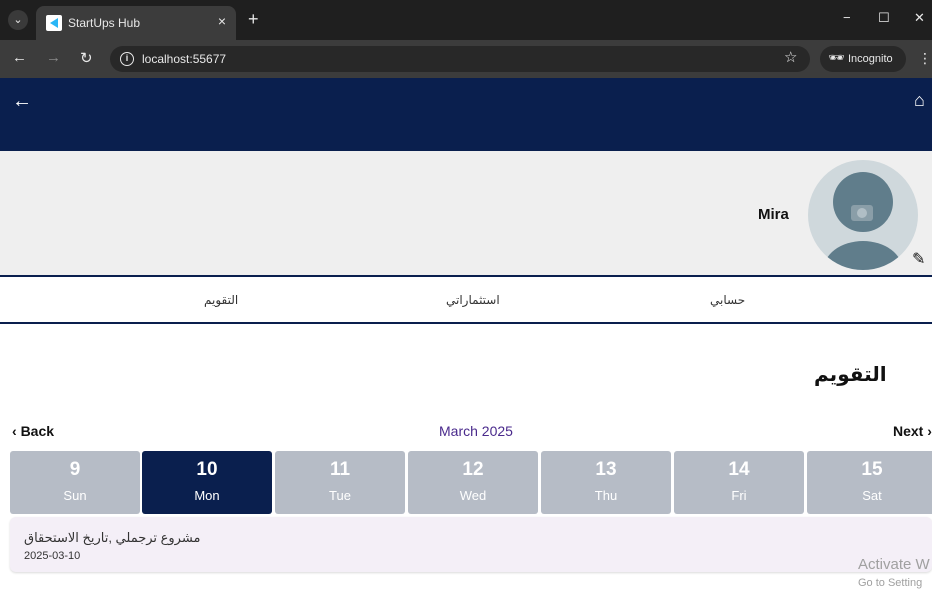 The width and height of the screenshot is (932, 595). I want to click on incognito-icon: 🕶, so click(836, 57).